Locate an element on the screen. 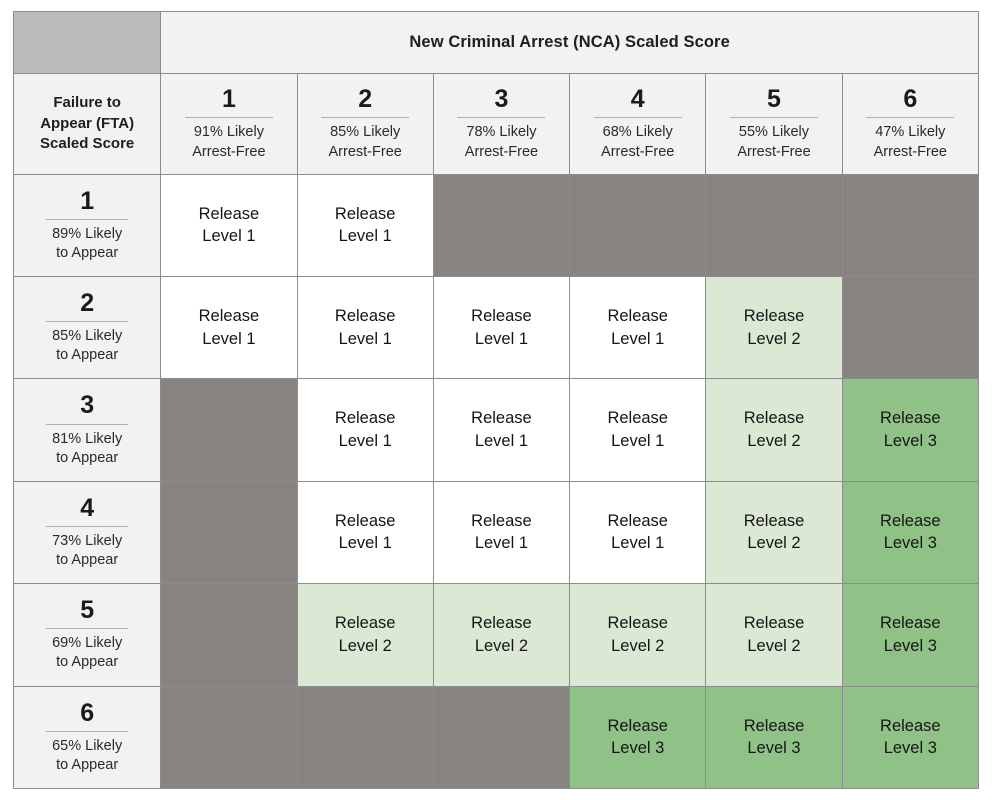 The image size is (992, 800). nca-arrest-free-likelihood: 85% Likely Arrest-Free is located at coordinates (365, 142).